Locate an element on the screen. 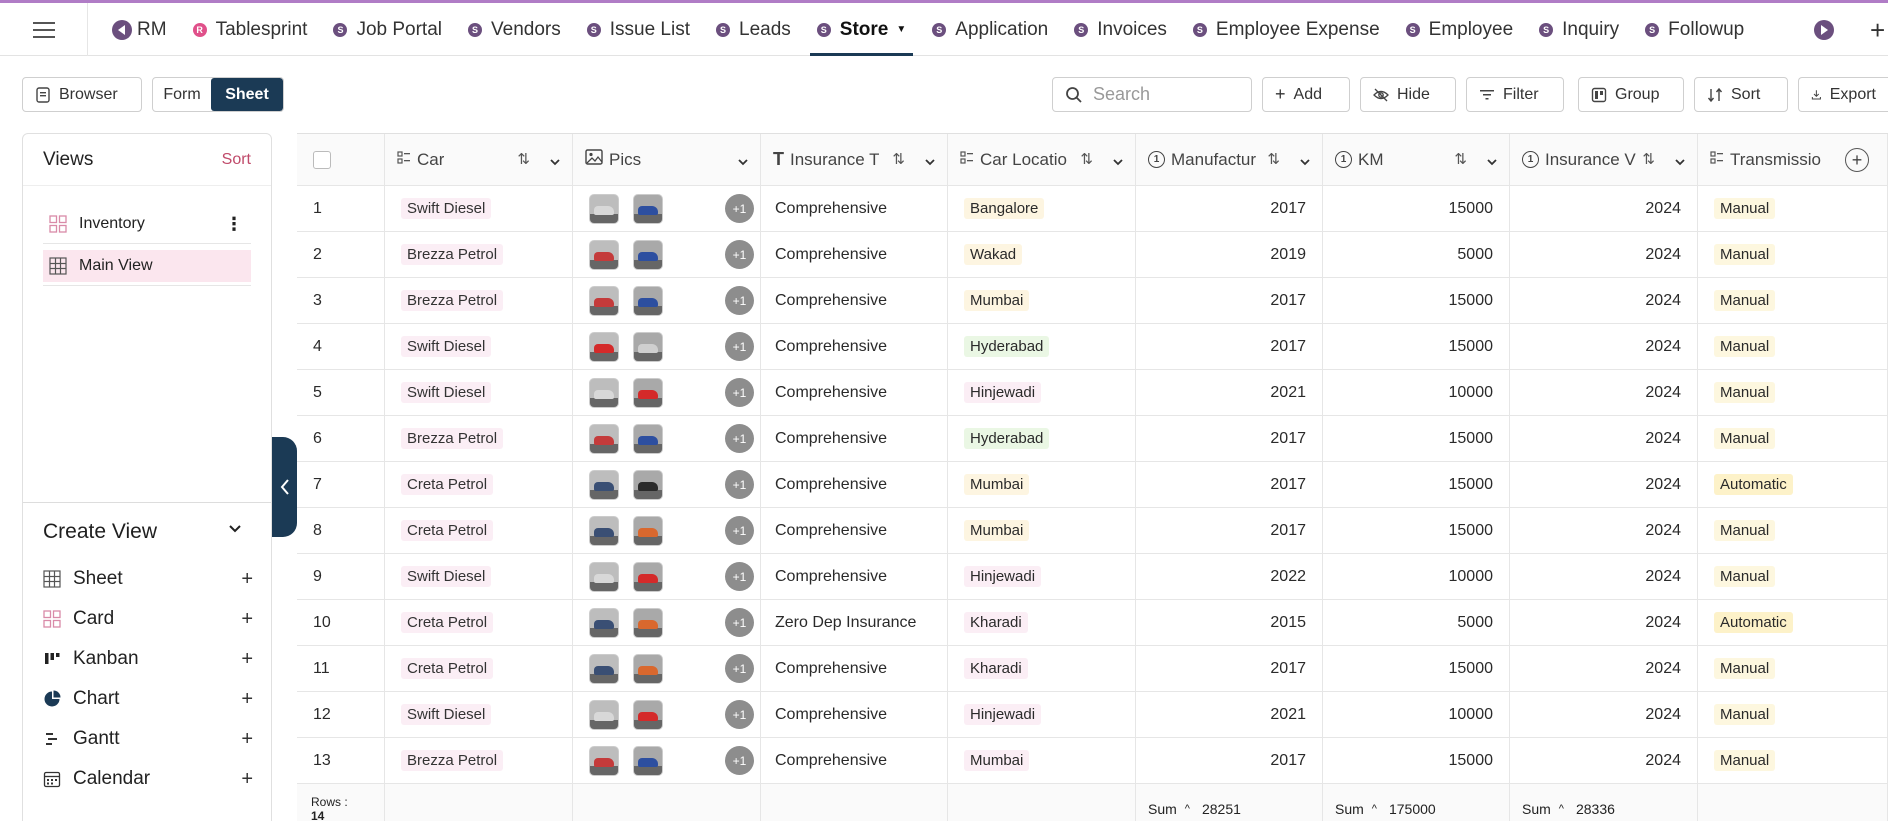 The height and width of the screenshot is (821, 1888). manufacturing-year-cell: 2019 is located at coordinates (1229, 255).